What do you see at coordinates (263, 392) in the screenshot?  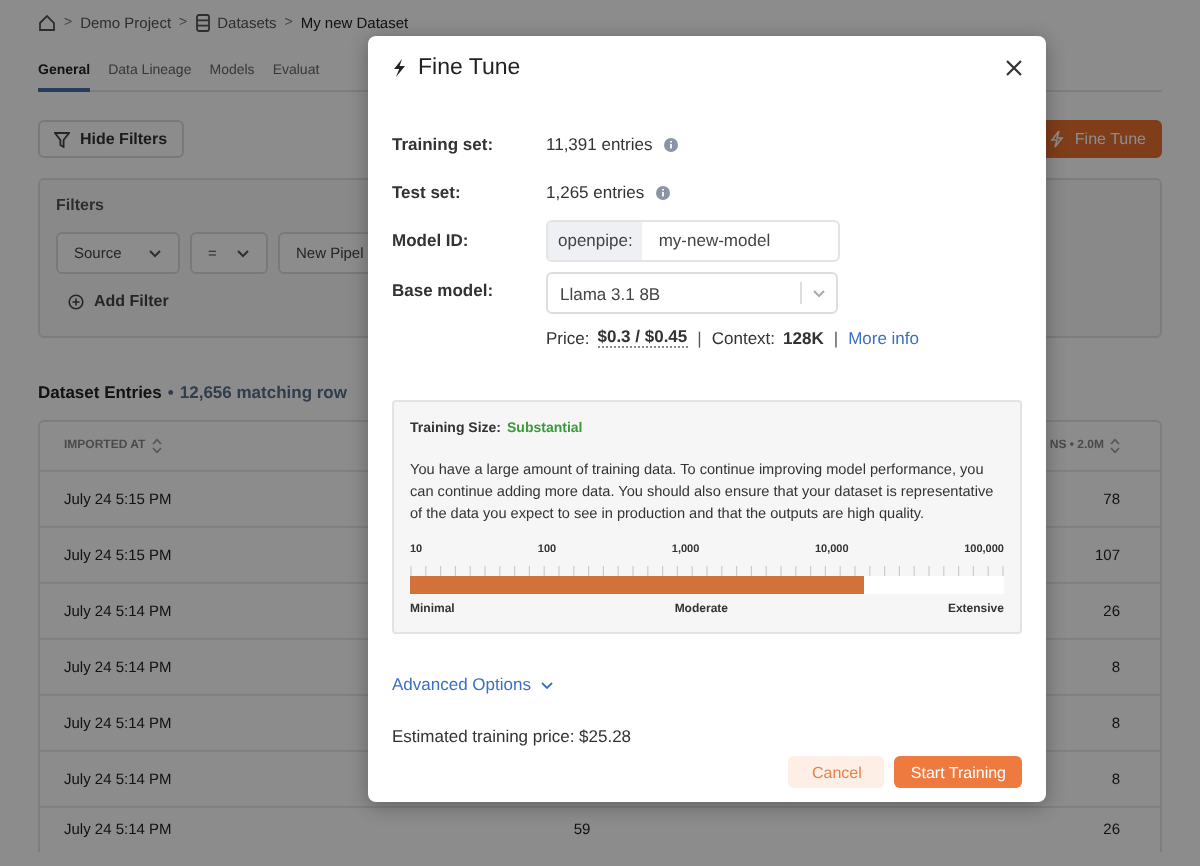 I see `row-count: 12,656 matching row` at bounding box center [263, 392].